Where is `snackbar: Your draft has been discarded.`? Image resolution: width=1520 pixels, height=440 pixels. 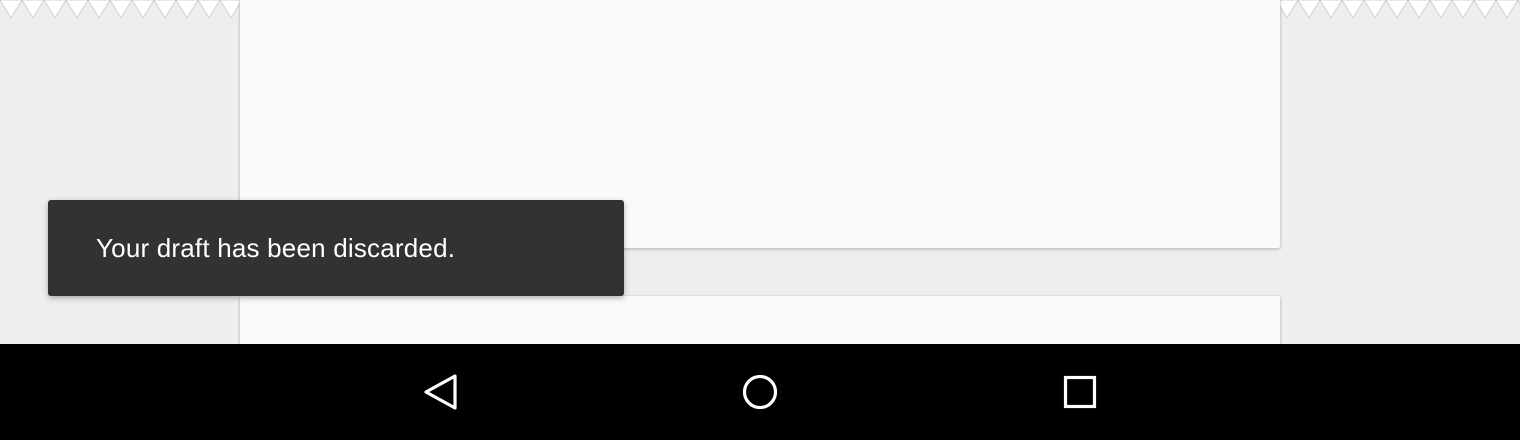
snackbar: Your draft has been discarded. is located at coordinates (336, 248).